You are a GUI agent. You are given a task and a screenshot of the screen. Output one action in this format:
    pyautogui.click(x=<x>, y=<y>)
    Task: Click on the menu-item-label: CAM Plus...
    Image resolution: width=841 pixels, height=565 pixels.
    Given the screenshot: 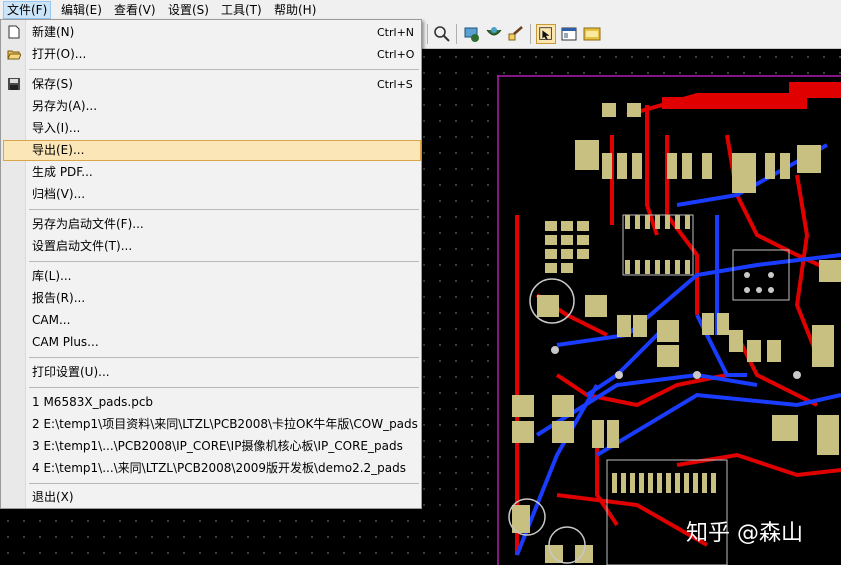 What is the action you would take?
    pyautogui.click(x=65, y=342)
    